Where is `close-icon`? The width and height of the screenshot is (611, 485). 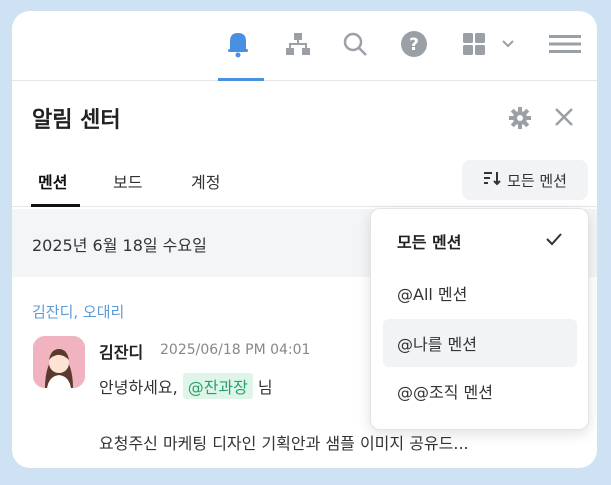 close-icon is located at coordinates (564, 119).